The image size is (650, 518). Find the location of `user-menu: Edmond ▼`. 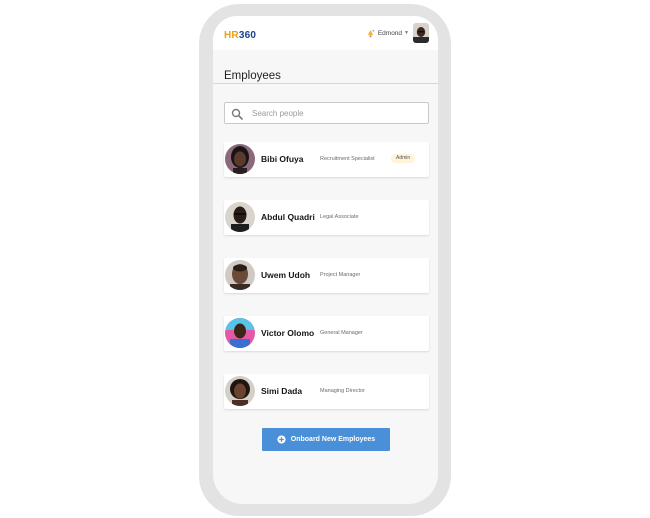

user-menu: Edmond ▼ is located at coordinates (397, 33).